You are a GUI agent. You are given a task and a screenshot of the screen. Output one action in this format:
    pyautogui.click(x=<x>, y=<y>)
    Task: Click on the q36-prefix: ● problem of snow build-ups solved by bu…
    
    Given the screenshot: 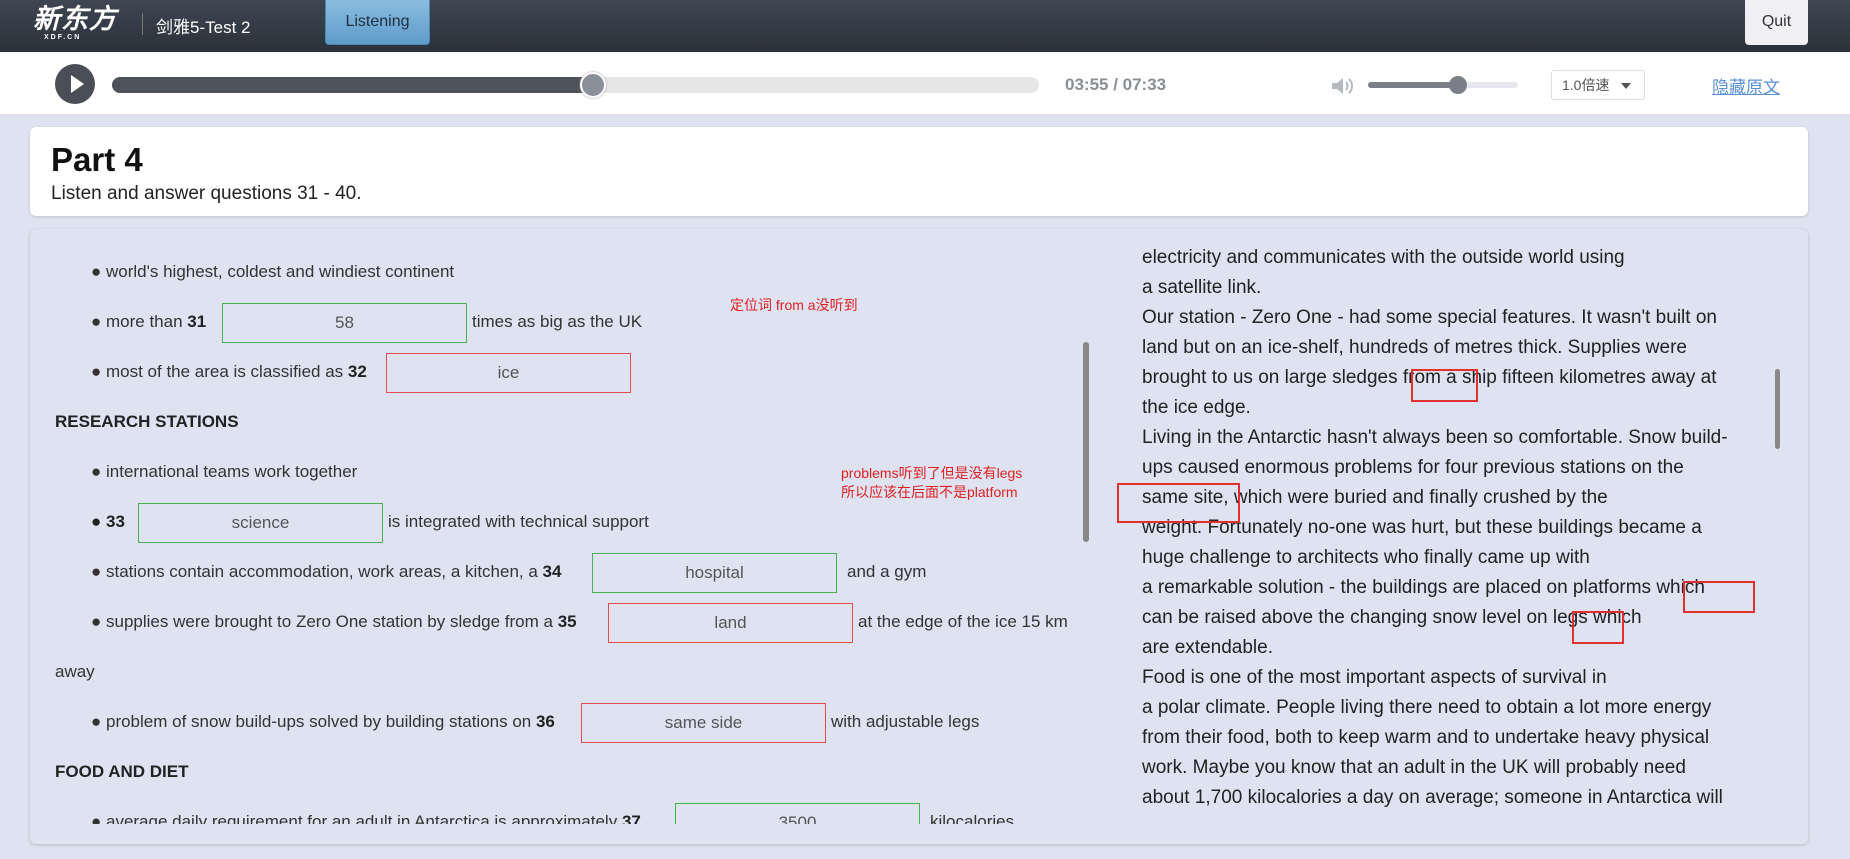 What is the action you would take?
    pyautogui.click(x=313, y=721)
    